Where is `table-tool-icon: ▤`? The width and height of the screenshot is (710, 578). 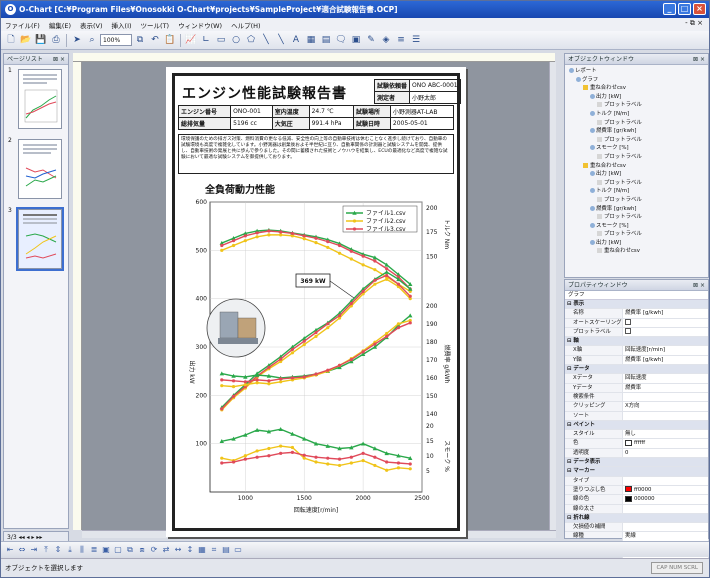
table-tool-icon: ▤ is located at coordinates (326, 40).